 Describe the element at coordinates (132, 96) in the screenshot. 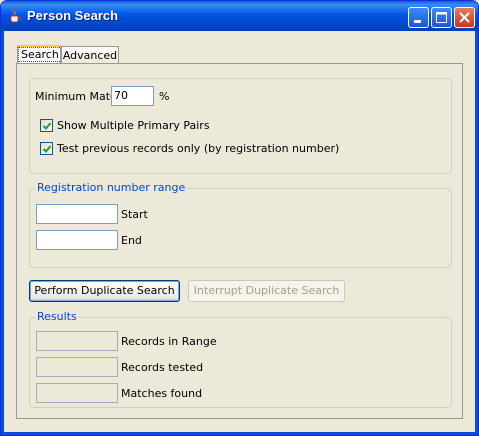

I see `min-match-input: 70` at that location.